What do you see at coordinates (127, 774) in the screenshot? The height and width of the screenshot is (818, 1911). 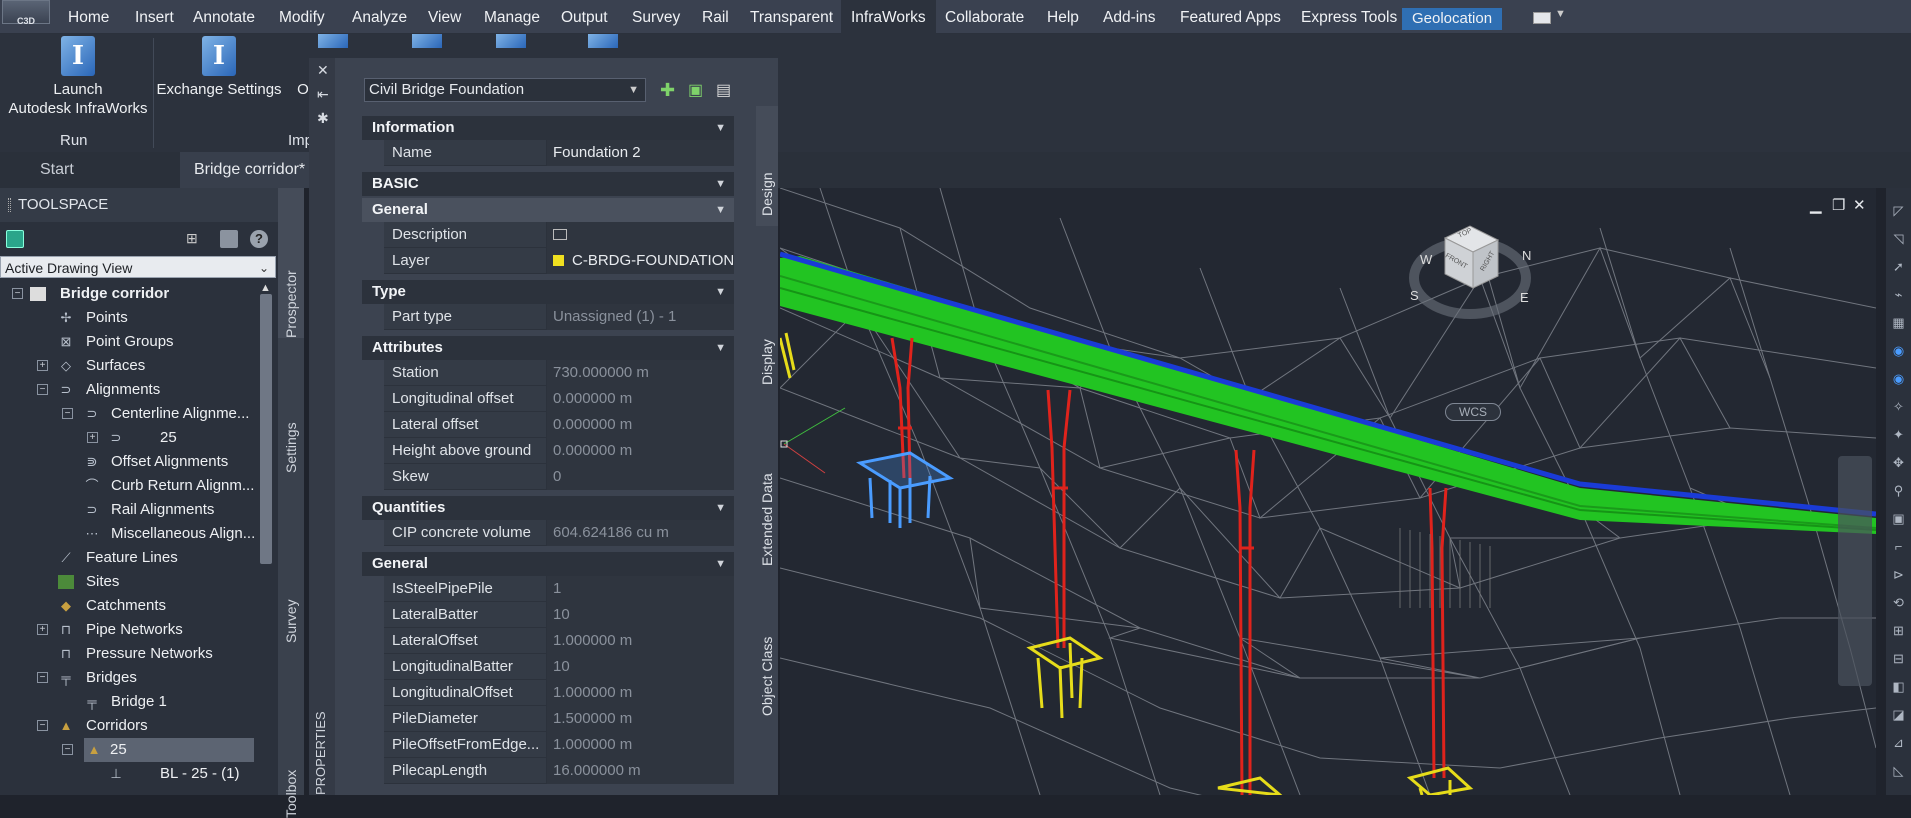 I see `tree-item-baseline: ⊥ BL - 25 - (1)` at bounding box center [127, 774].